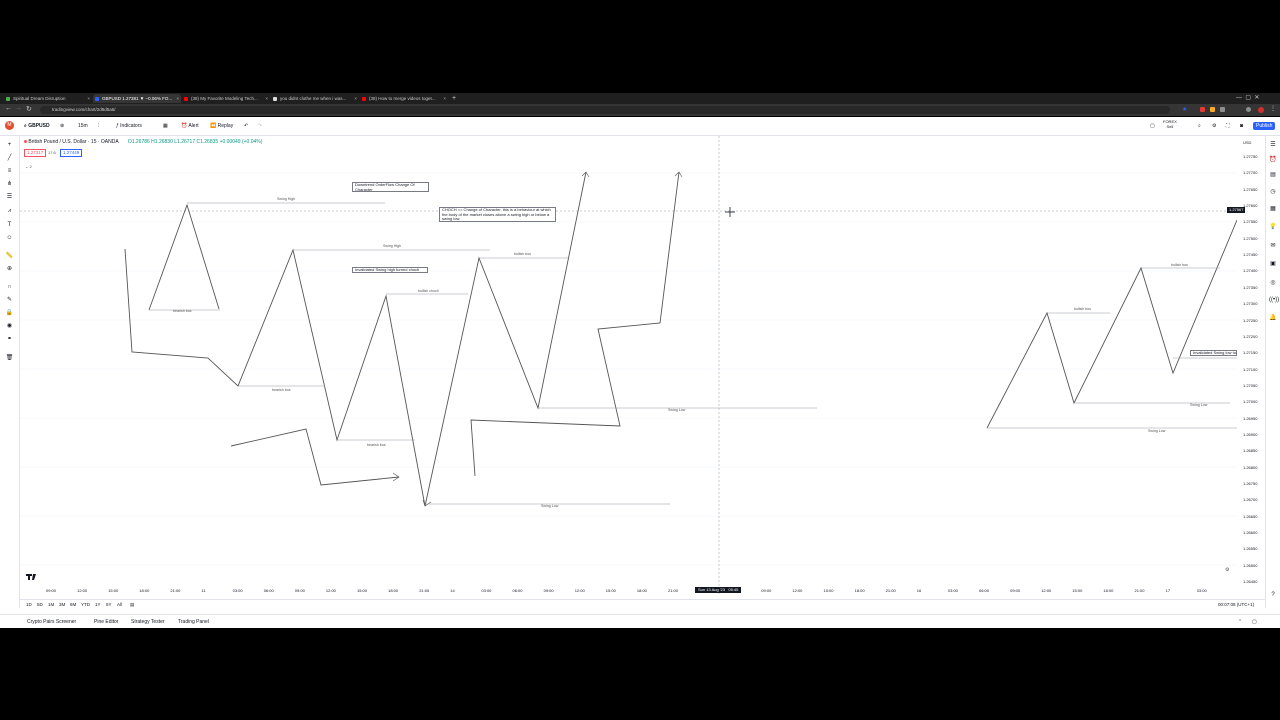 The width and height of the screenshot is (1280, 720). What do you see at coordinates (18, 108) in the screenshot?
I see `forward-icon: →` at bounding box center [18, 108].